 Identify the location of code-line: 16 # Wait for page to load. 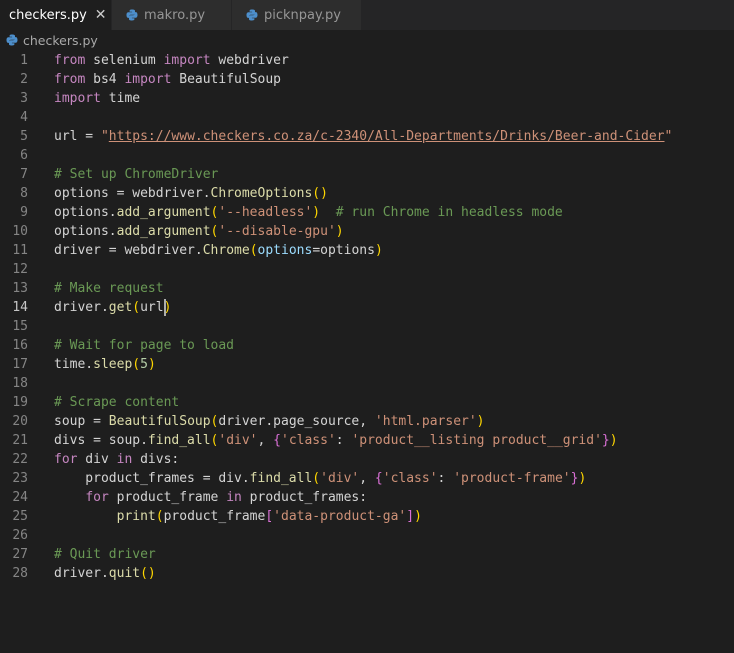
(367, 345).